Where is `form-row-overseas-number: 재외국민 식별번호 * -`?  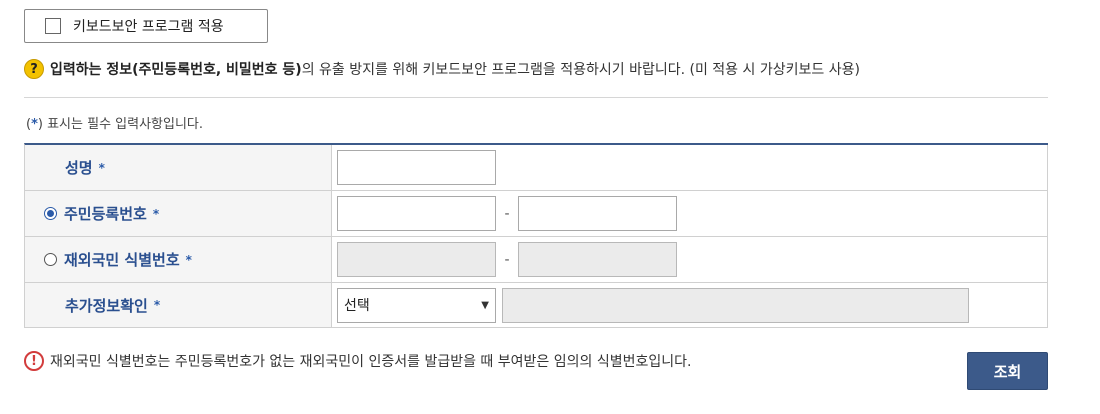 form-row-overseas-number: 재외국민 식별번호 * - is located at coordinates (536, 260).